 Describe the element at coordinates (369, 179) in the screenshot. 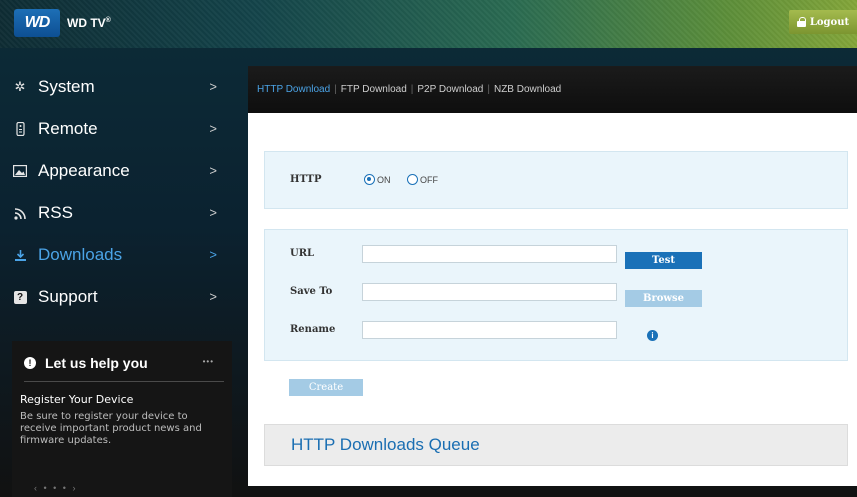

I see `radio-checked-icon` at that location.